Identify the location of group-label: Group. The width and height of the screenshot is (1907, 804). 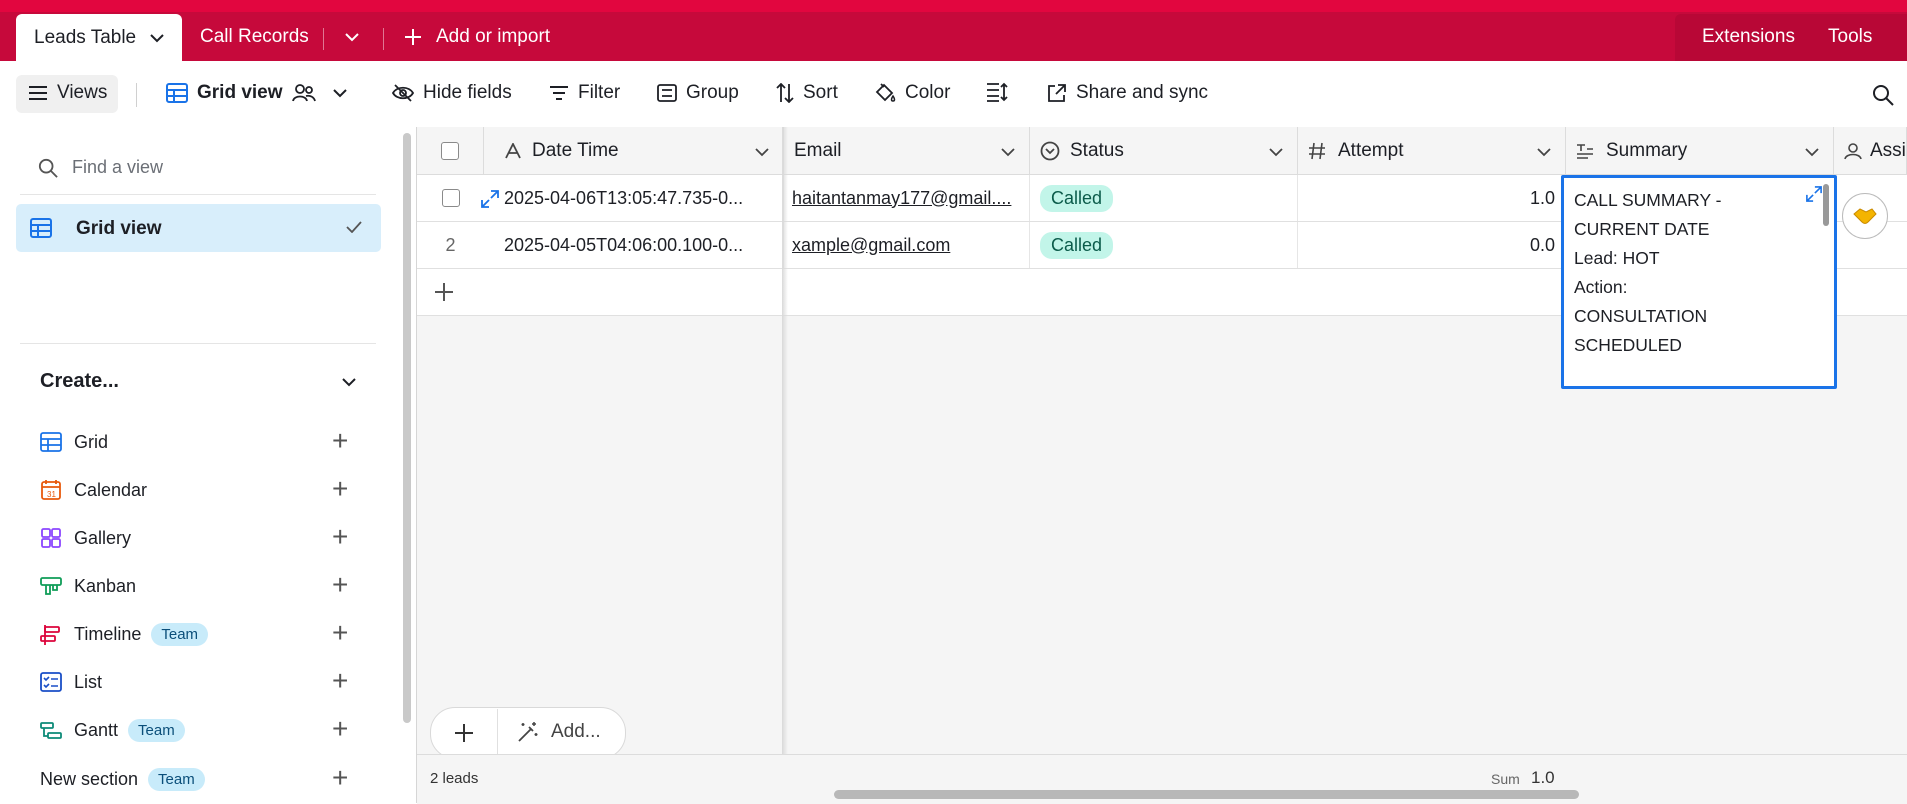
(712, 92).